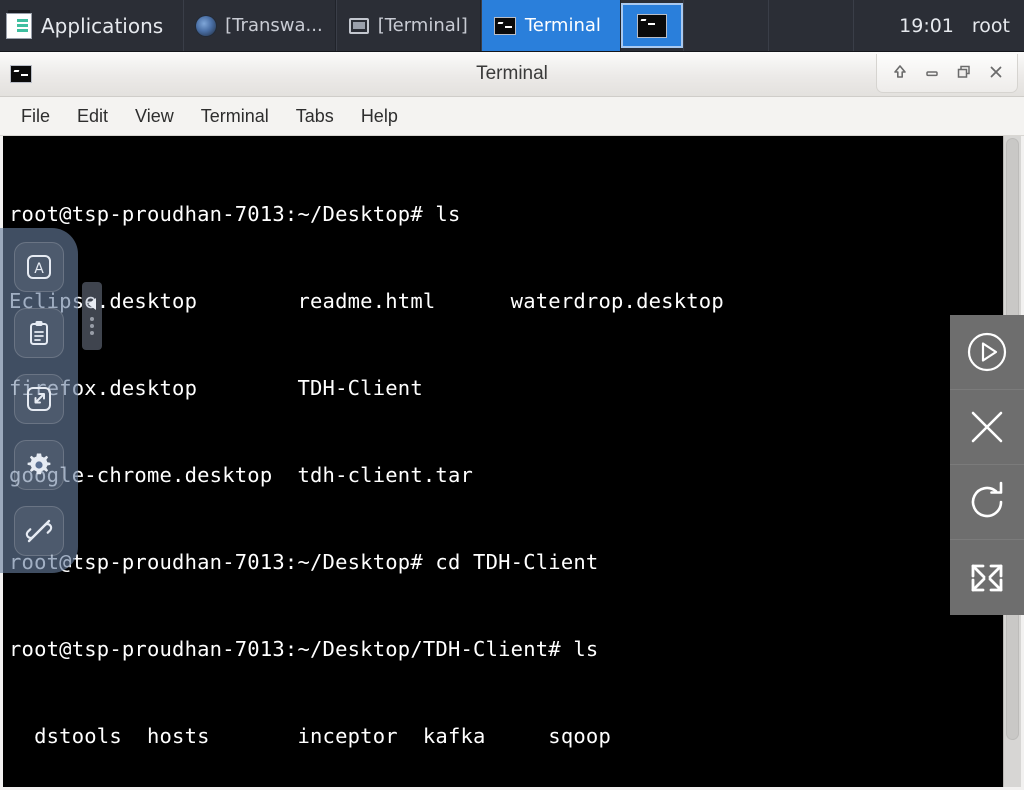 Image resolution: width=1024 pixels, height=790 pixels. I want to click on play-button, so click(987, 352).